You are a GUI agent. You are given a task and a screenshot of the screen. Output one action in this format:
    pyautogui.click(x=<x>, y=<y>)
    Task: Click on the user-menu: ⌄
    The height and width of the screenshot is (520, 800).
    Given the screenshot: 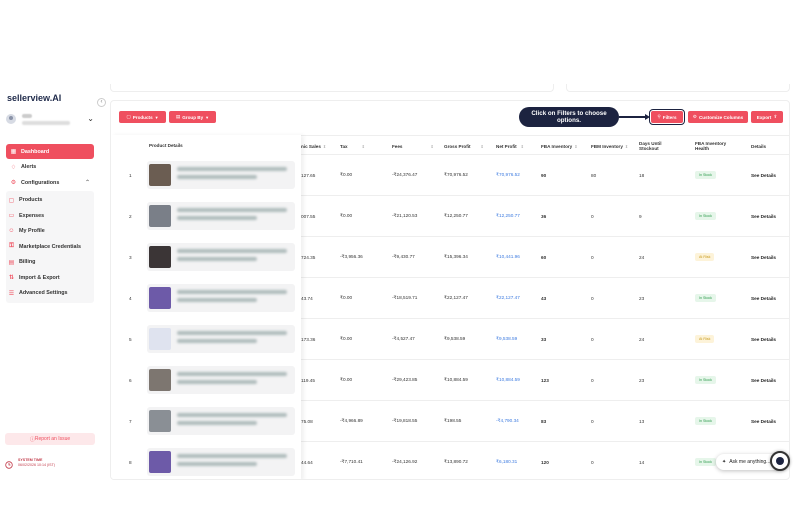 What is the action you would take?
    pyautogui.click(x=51, y=122)
    